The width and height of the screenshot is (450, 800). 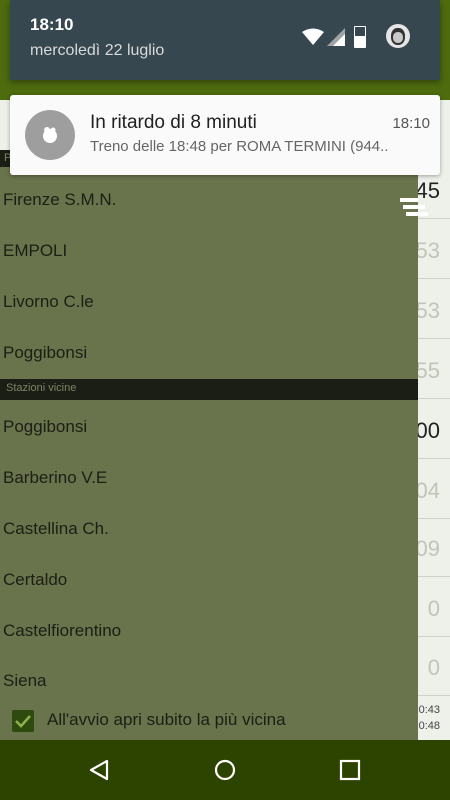 What do you see at coordinates (35, 251) in the screenshot?
I see `drawer-item-station: EMPOLI` at bounding box center [35, 251].